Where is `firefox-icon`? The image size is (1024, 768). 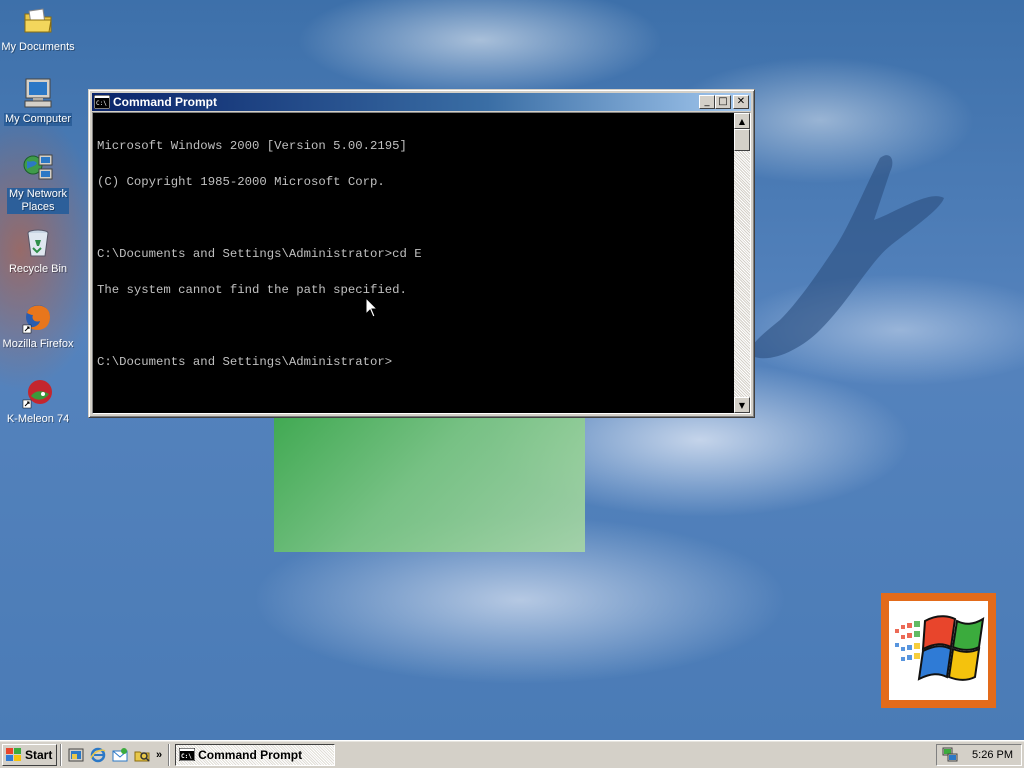 firefox-icon is located at coordinates (36, 319).